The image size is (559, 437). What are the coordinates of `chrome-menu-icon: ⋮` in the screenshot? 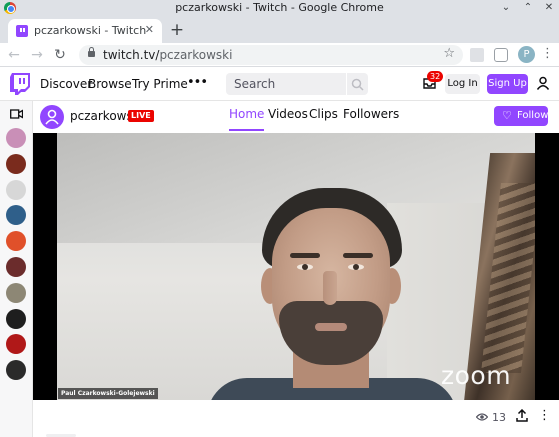 It's located at (547, 53).